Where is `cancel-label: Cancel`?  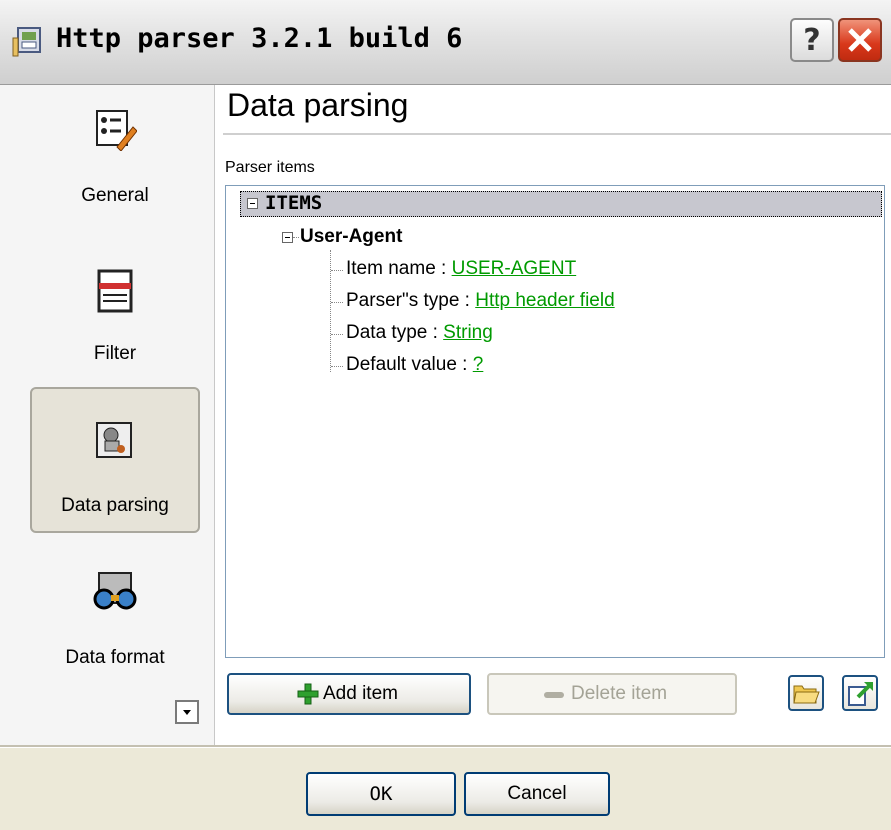 cancel-label: Cancel is located at coordinates (537, 793).